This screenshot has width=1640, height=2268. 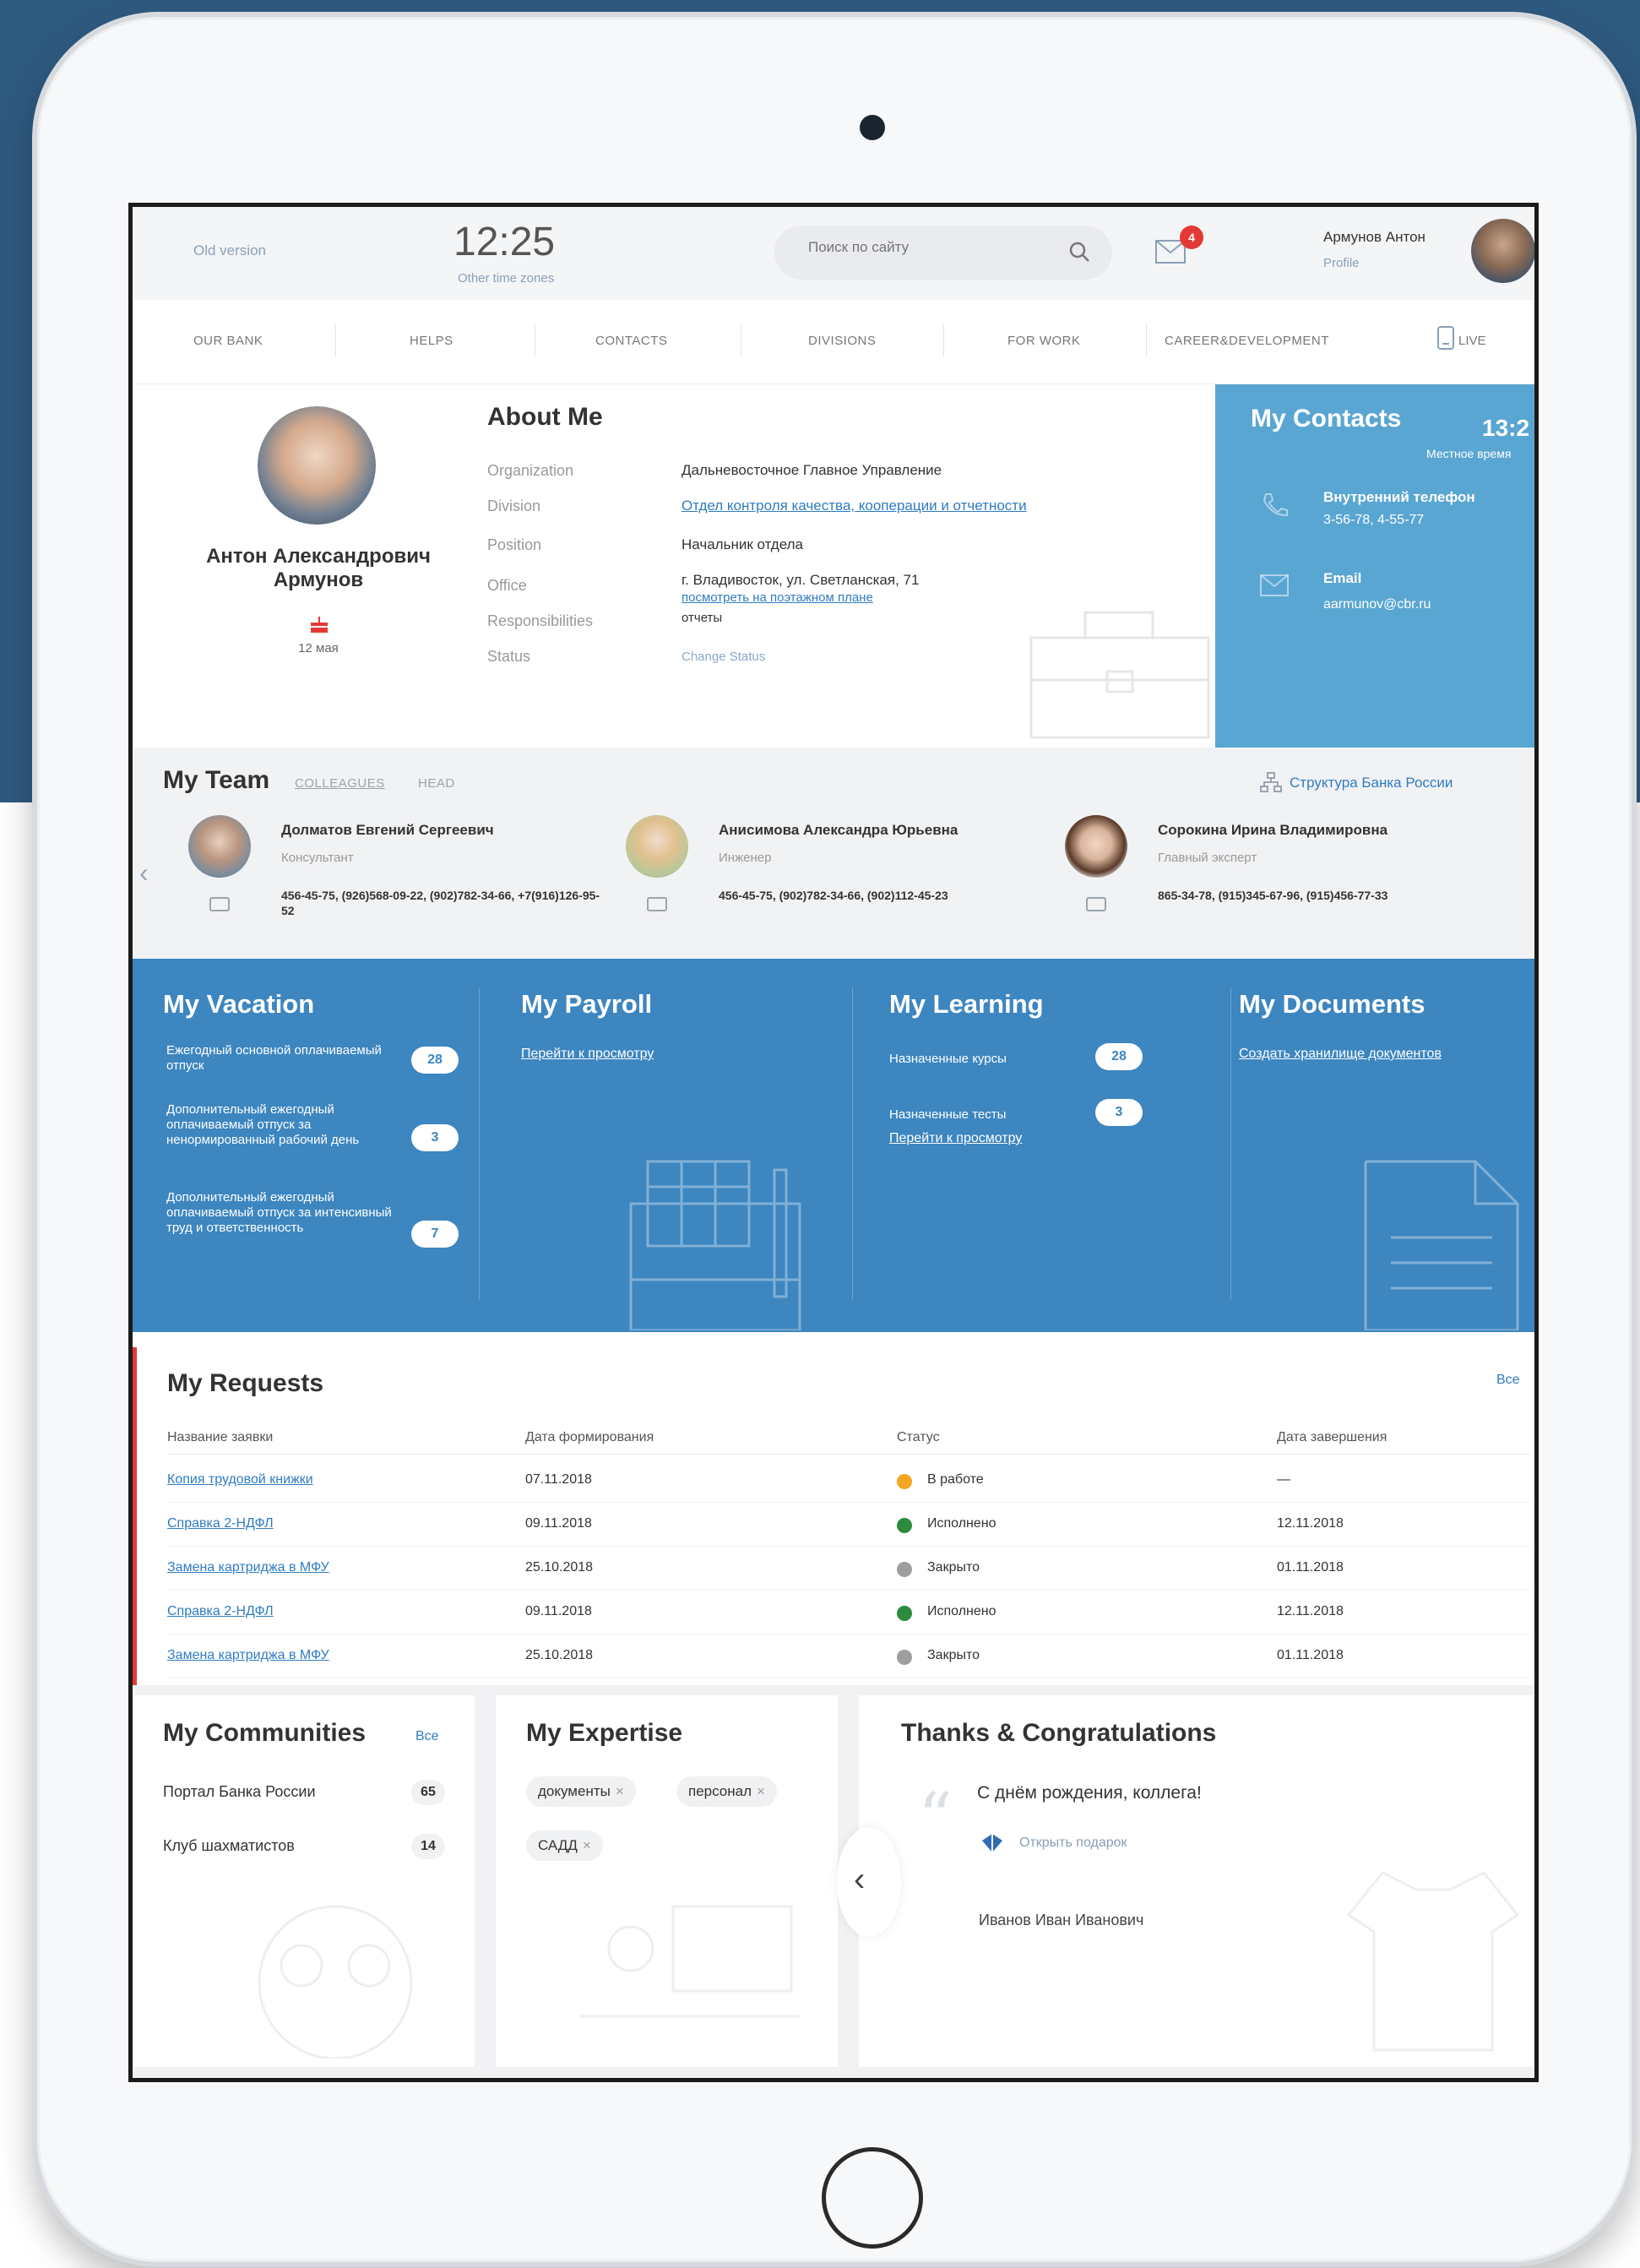 I want to click on open-gift-link: Открыть подарок, so click(x=1073, y=1844).